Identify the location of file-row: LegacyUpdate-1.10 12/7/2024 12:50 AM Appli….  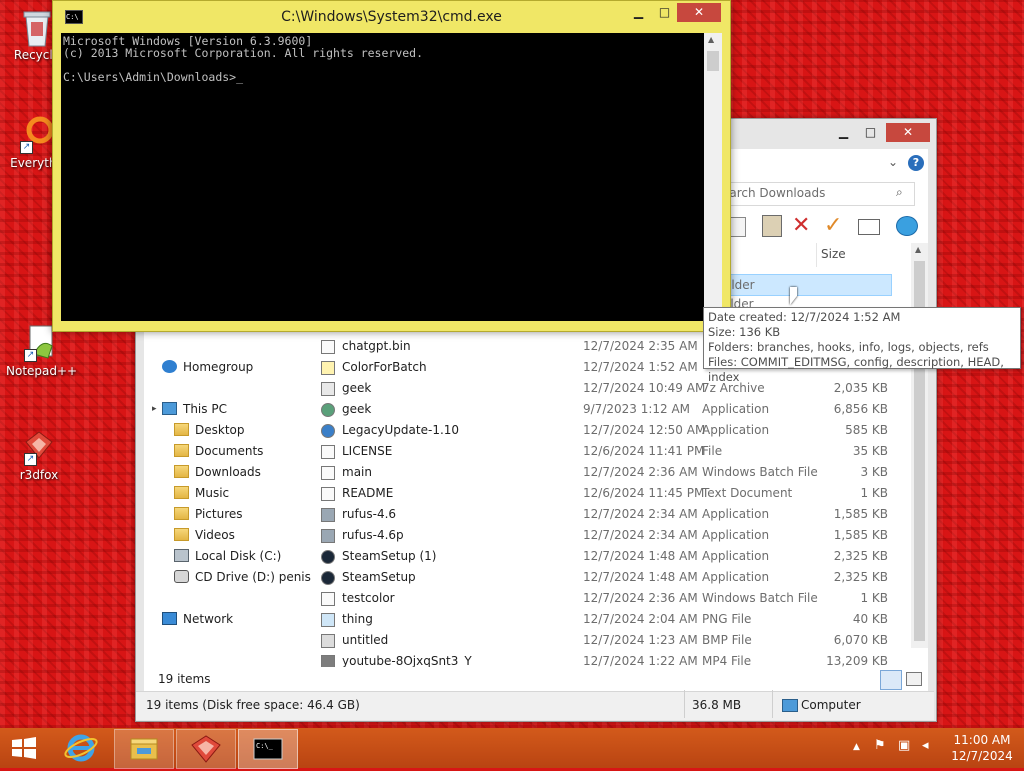
(611, 430).